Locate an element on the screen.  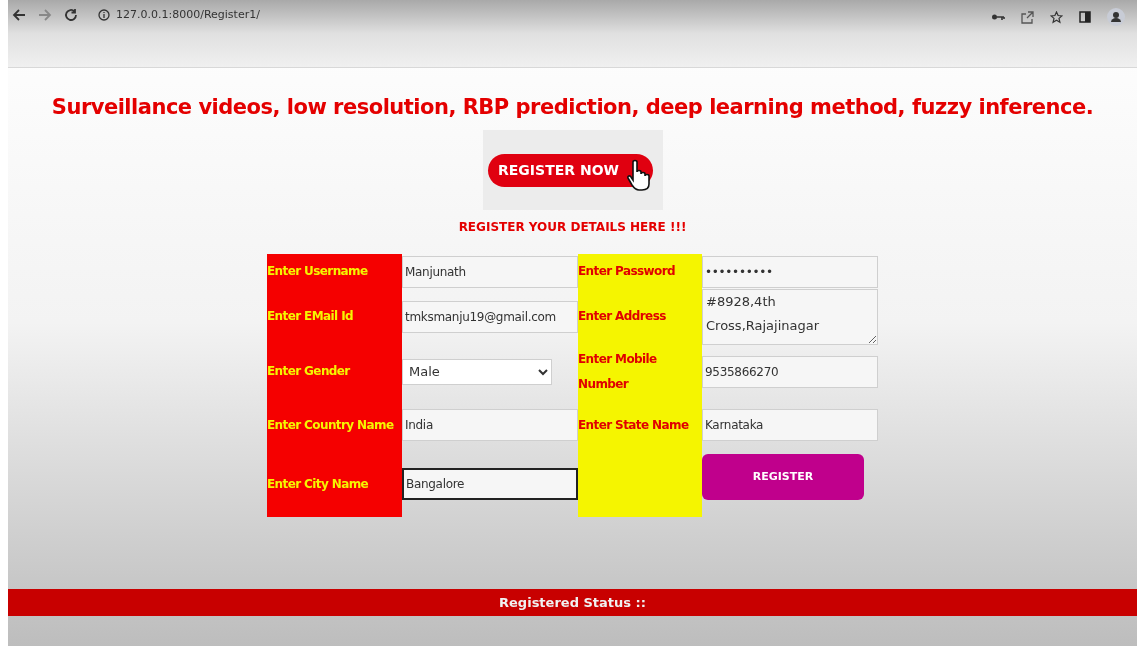
address-bar-url: 127.0.0.1:8000/Register1/ is located at coordinates (188, 15).